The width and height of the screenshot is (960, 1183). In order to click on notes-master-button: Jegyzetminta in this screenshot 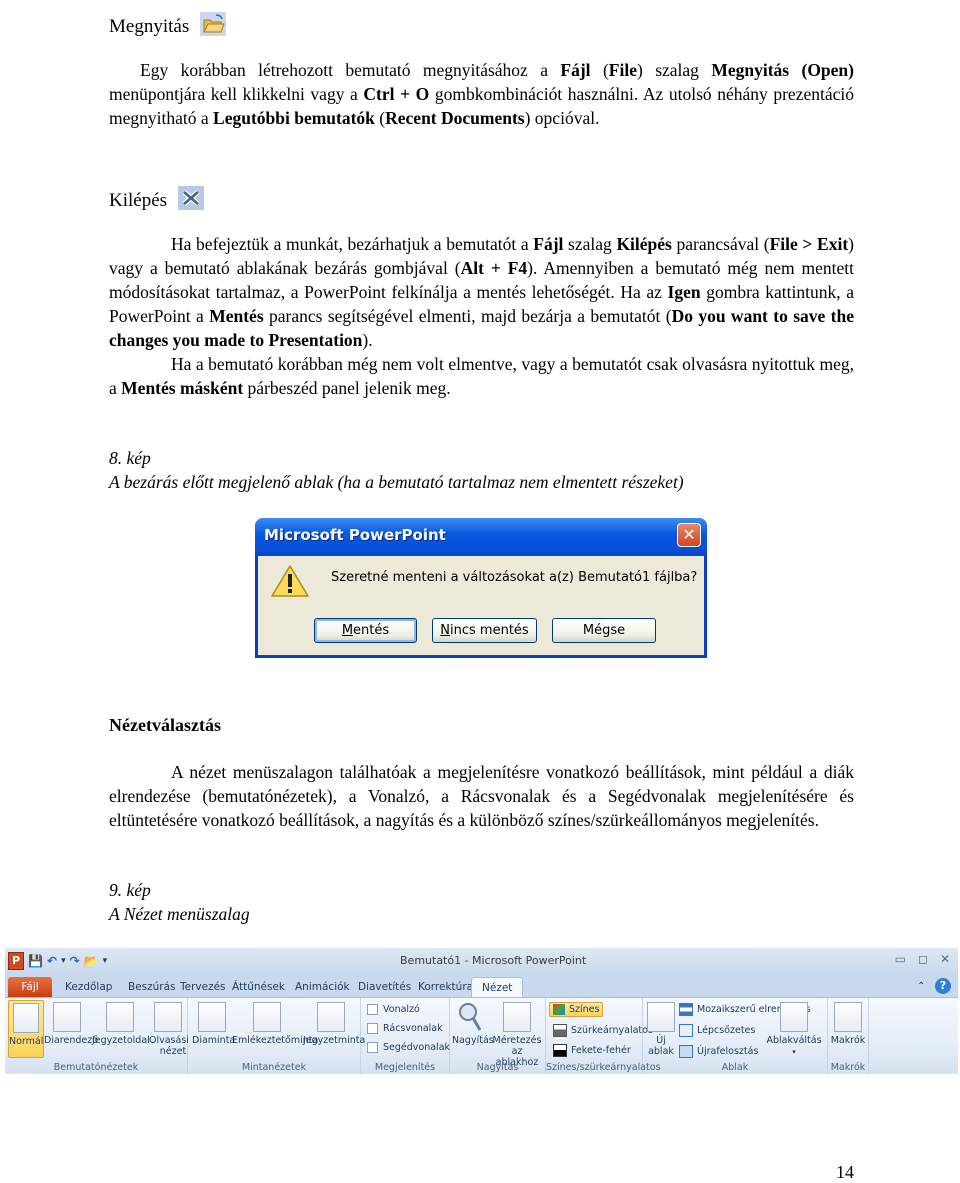, I will do `click(334, 1023)`.